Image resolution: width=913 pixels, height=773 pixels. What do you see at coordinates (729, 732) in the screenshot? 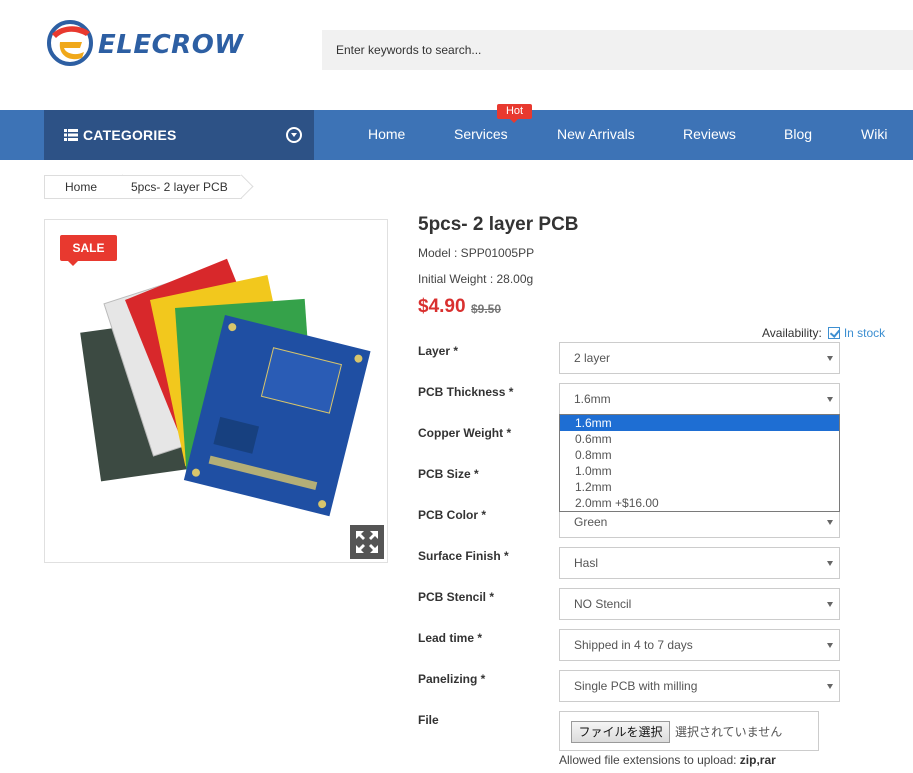
I see `file-status: 選択されていません` at bounding box center [729, 732].